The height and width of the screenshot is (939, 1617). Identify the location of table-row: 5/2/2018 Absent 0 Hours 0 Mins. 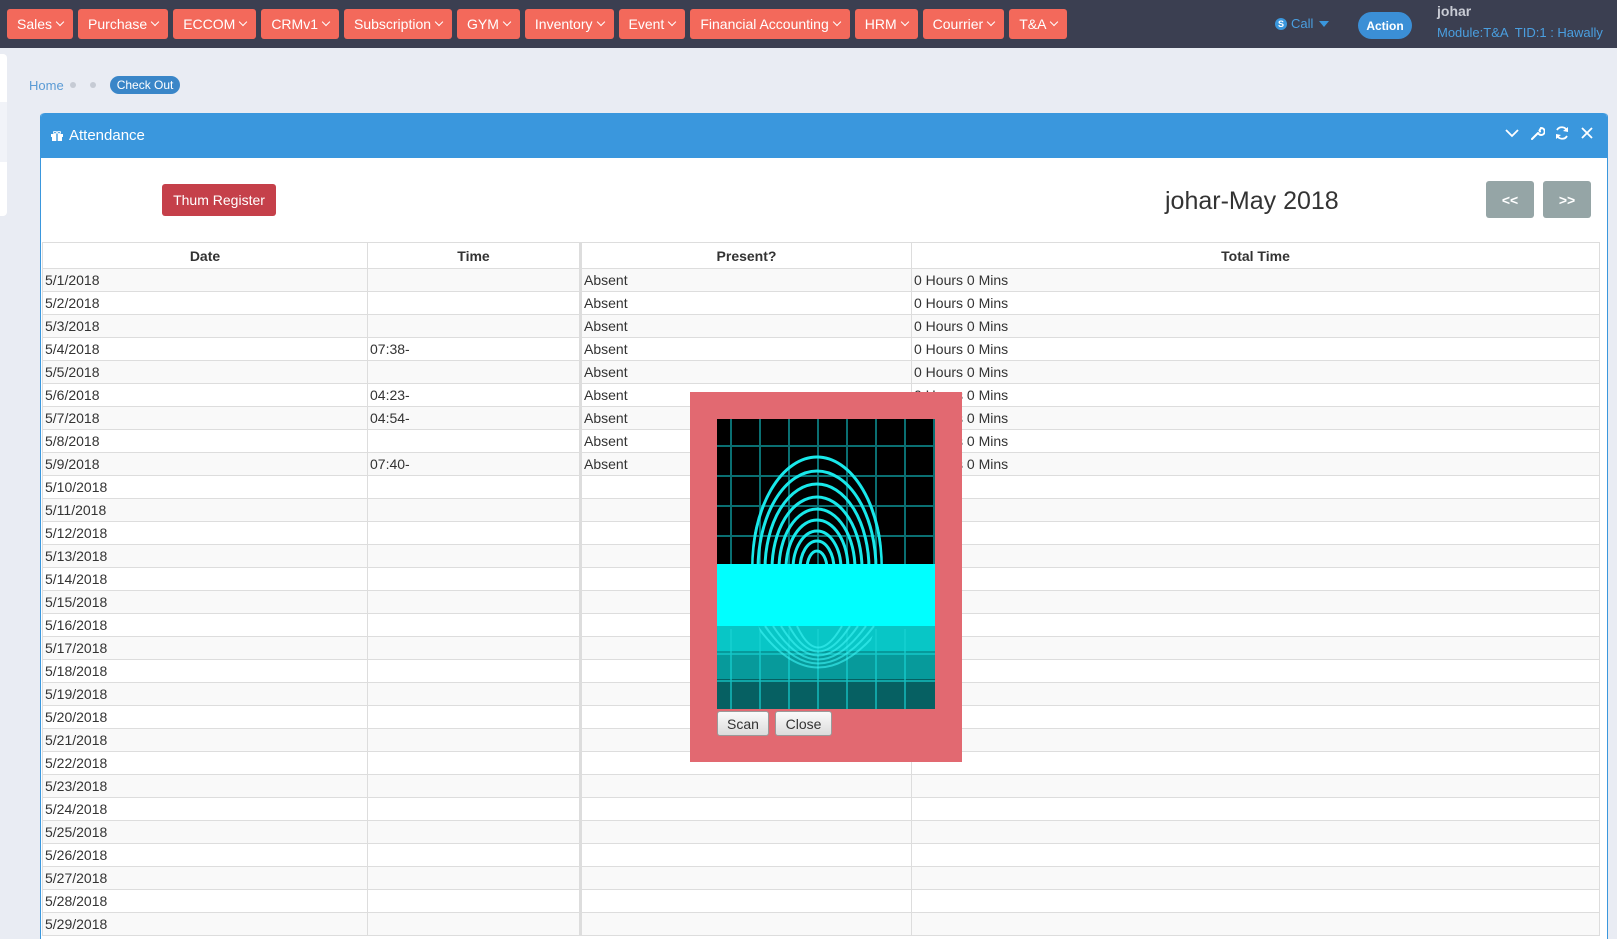
(821, 303).